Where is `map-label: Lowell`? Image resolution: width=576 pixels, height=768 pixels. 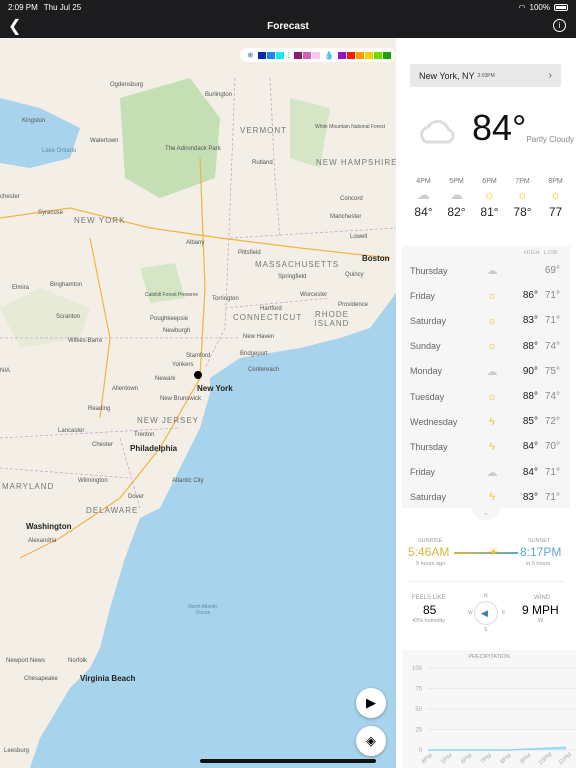
map-label: Lowell is located at coordinates (359, 237).